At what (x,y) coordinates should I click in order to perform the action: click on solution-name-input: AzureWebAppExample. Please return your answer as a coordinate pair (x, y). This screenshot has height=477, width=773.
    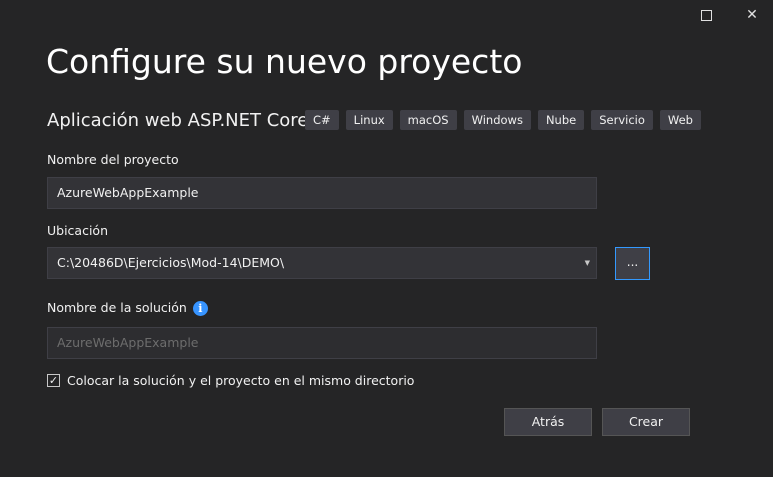
    Looking at the image, I should click on (322, 343).